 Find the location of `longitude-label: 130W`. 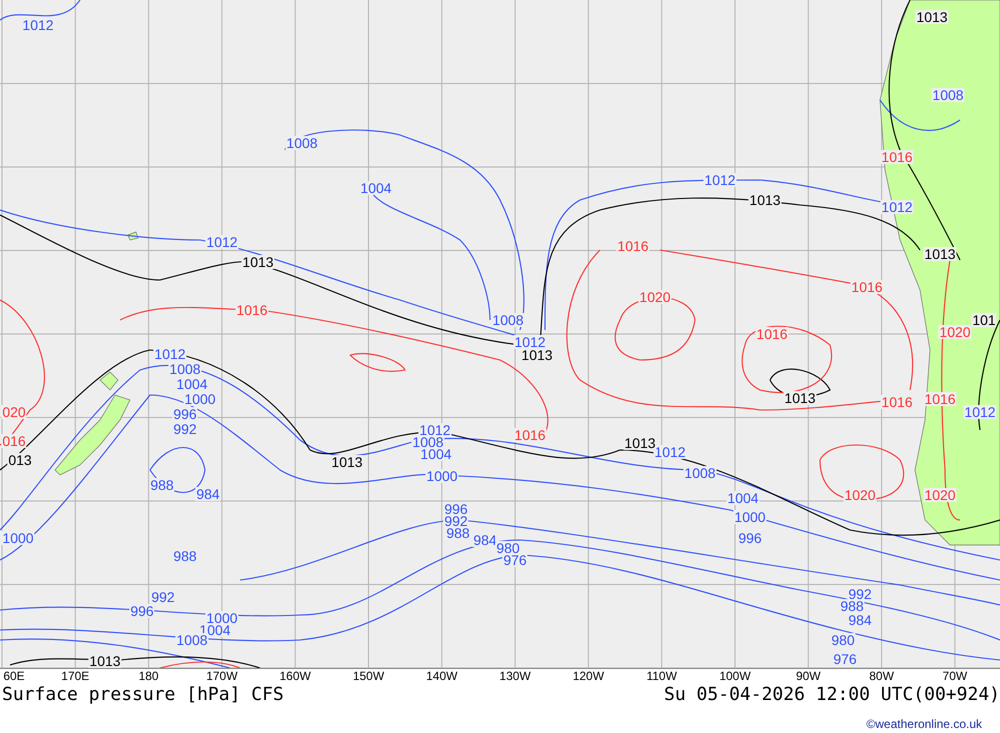

longitude-label: 130W is located at coordinates (515, 676).